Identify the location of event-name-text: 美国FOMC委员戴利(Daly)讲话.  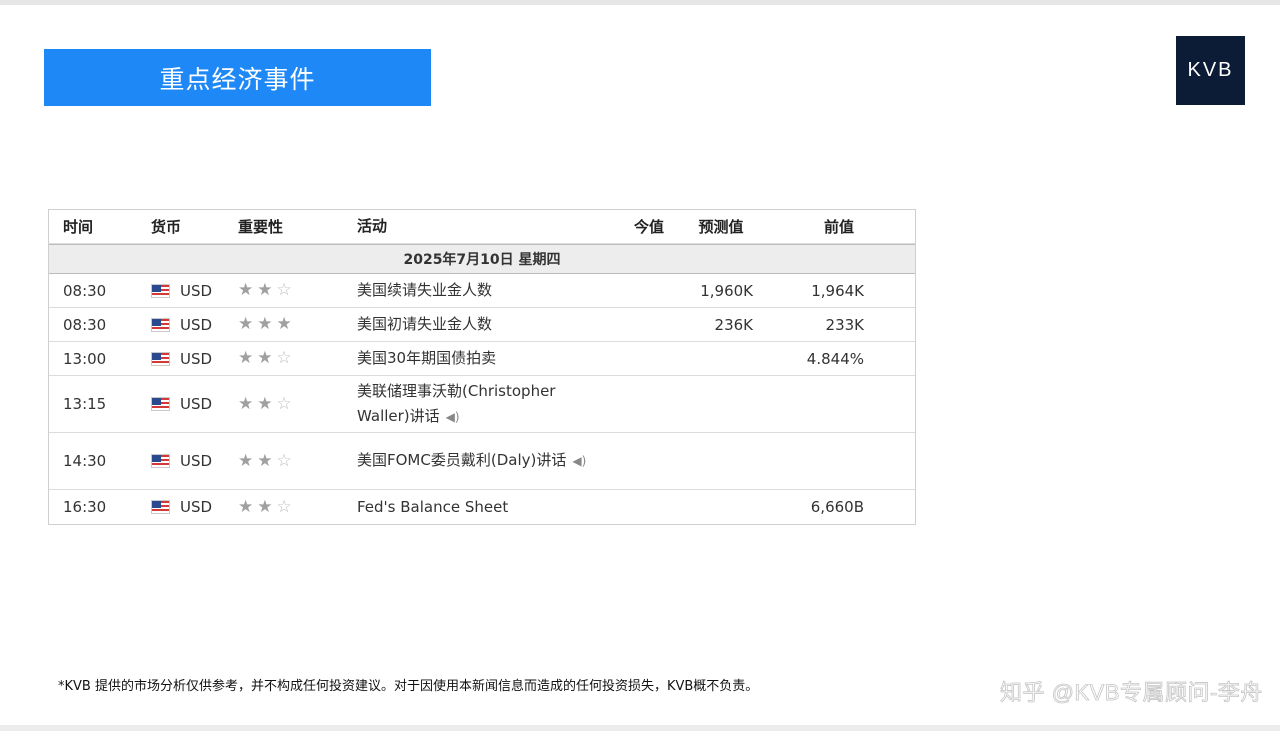
(462, 460).